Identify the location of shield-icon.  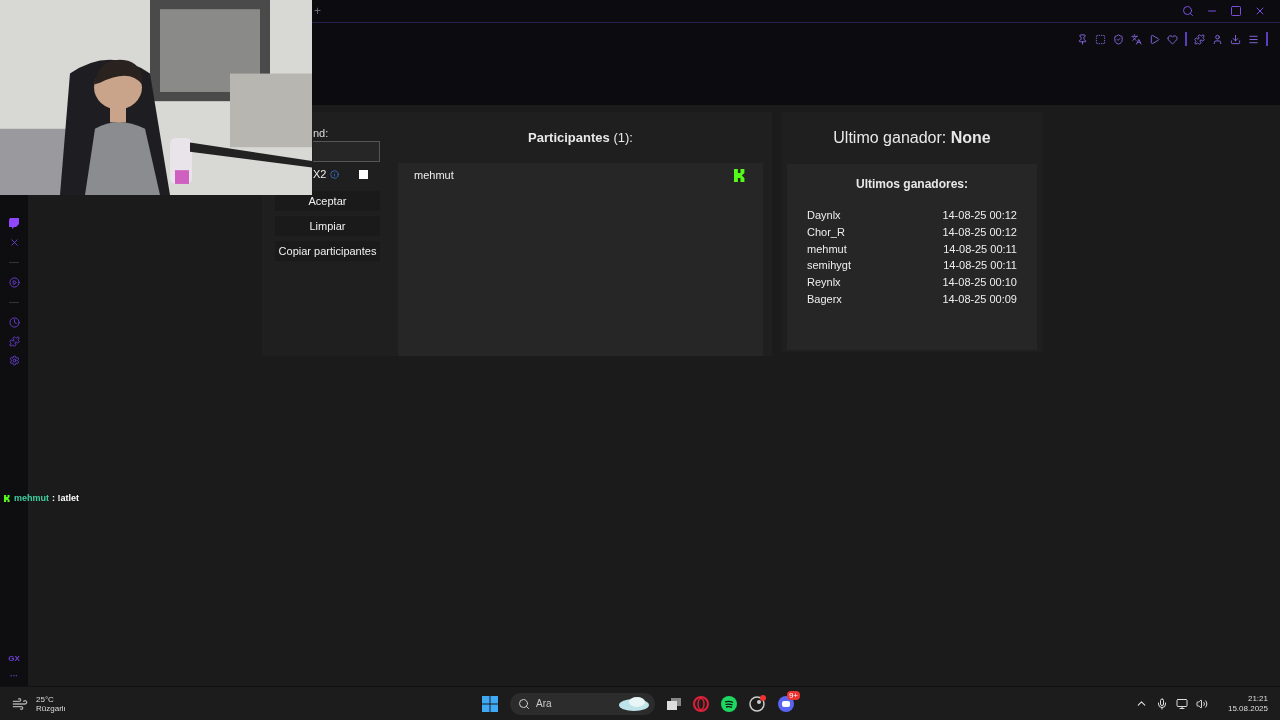
(1118, 39).